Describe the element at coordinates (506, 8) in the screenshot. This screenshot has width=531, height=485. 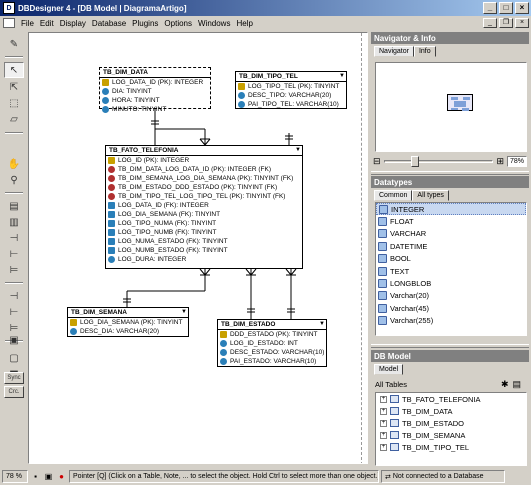
I see `maximize-button: □` at that location.